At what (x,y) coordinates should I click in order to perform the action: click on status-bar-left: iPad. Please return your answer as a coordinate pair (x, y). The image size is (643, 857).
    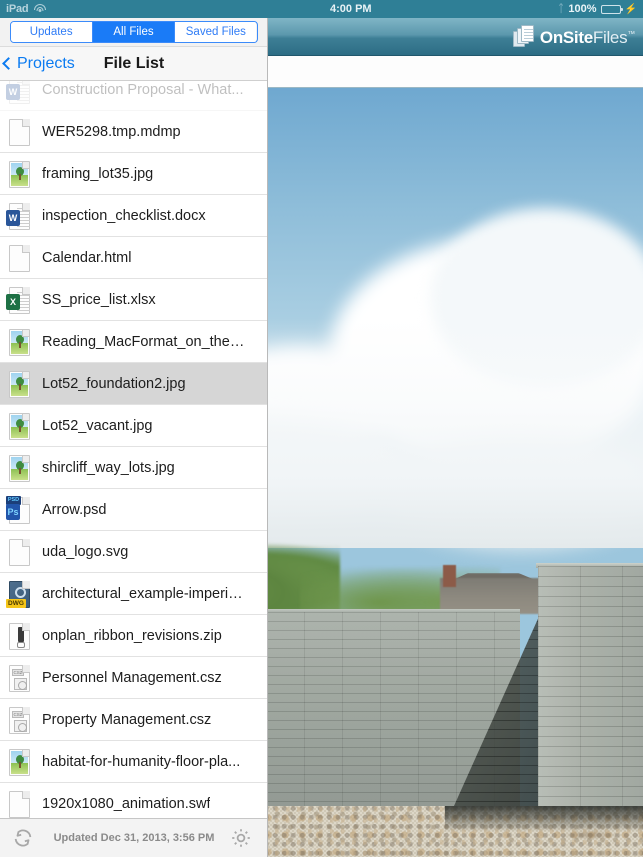
    Looking at the image, I should click on (26, 9).